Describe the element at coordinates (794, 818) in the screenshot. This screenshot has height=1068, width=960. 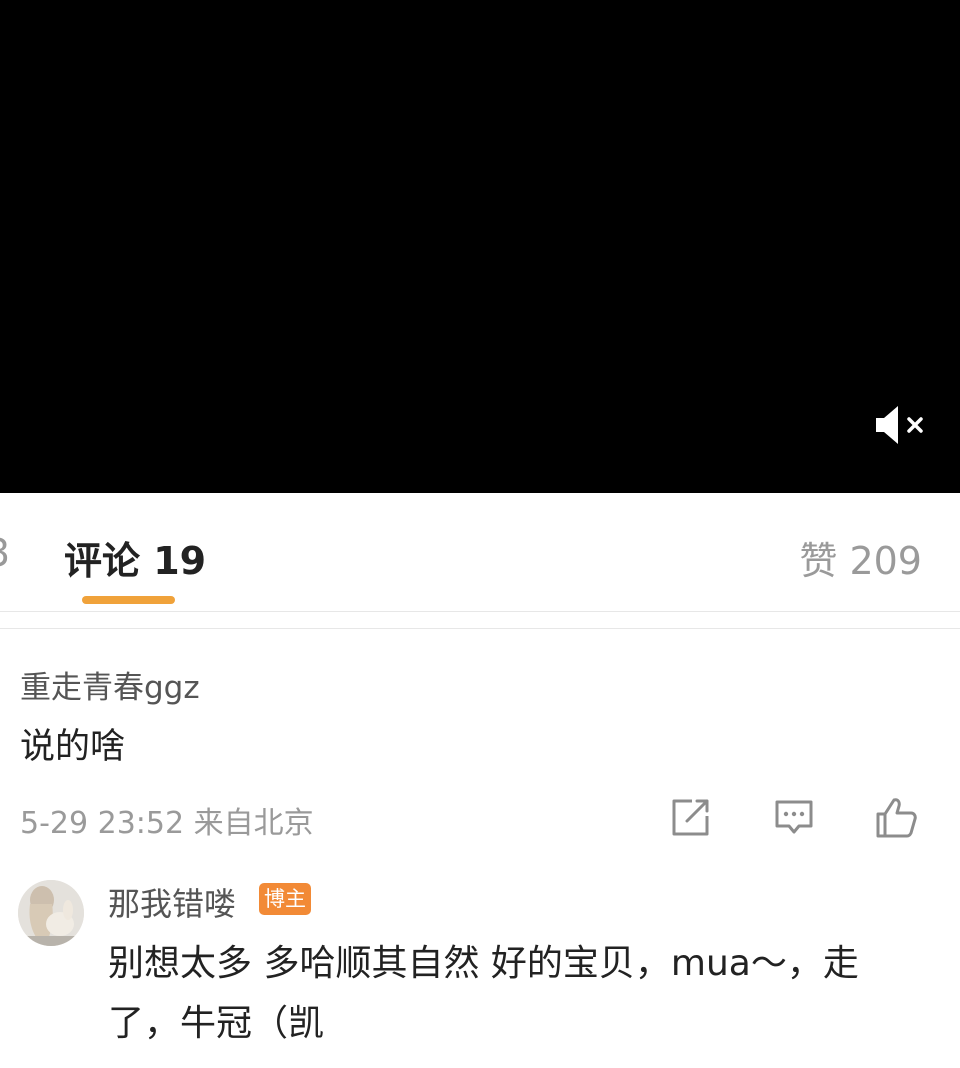
I see `reply-icon` at that location.